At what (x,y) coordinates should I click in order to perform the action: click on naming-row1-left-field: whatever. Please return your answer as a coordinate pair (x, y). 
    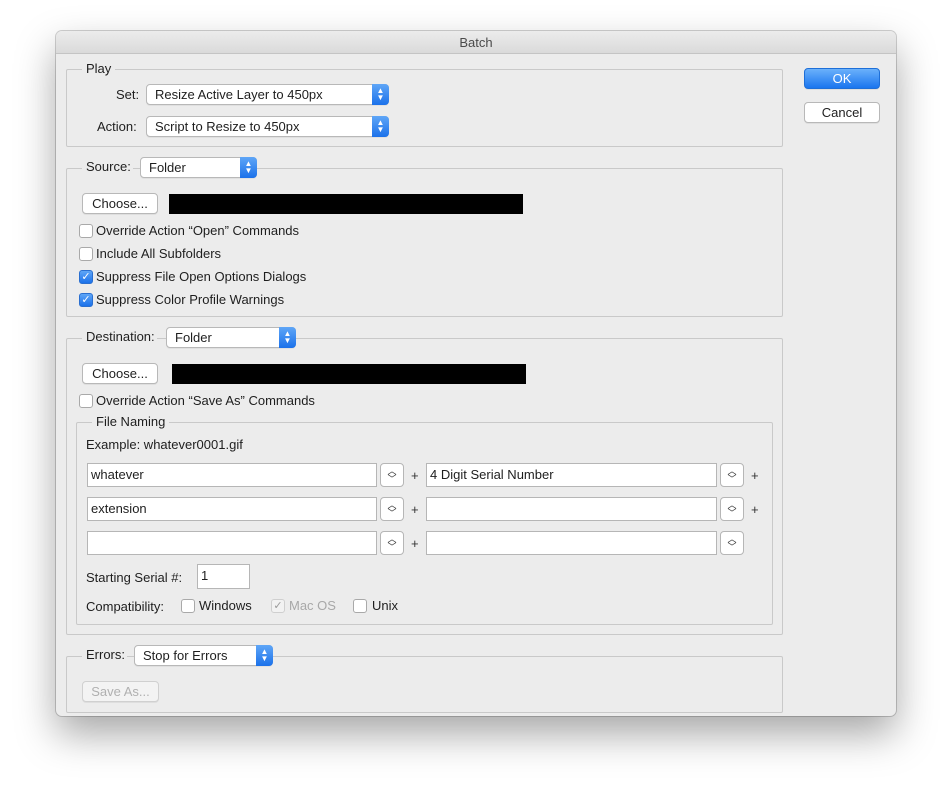
    Looking at the image, I should click on (232, 475).